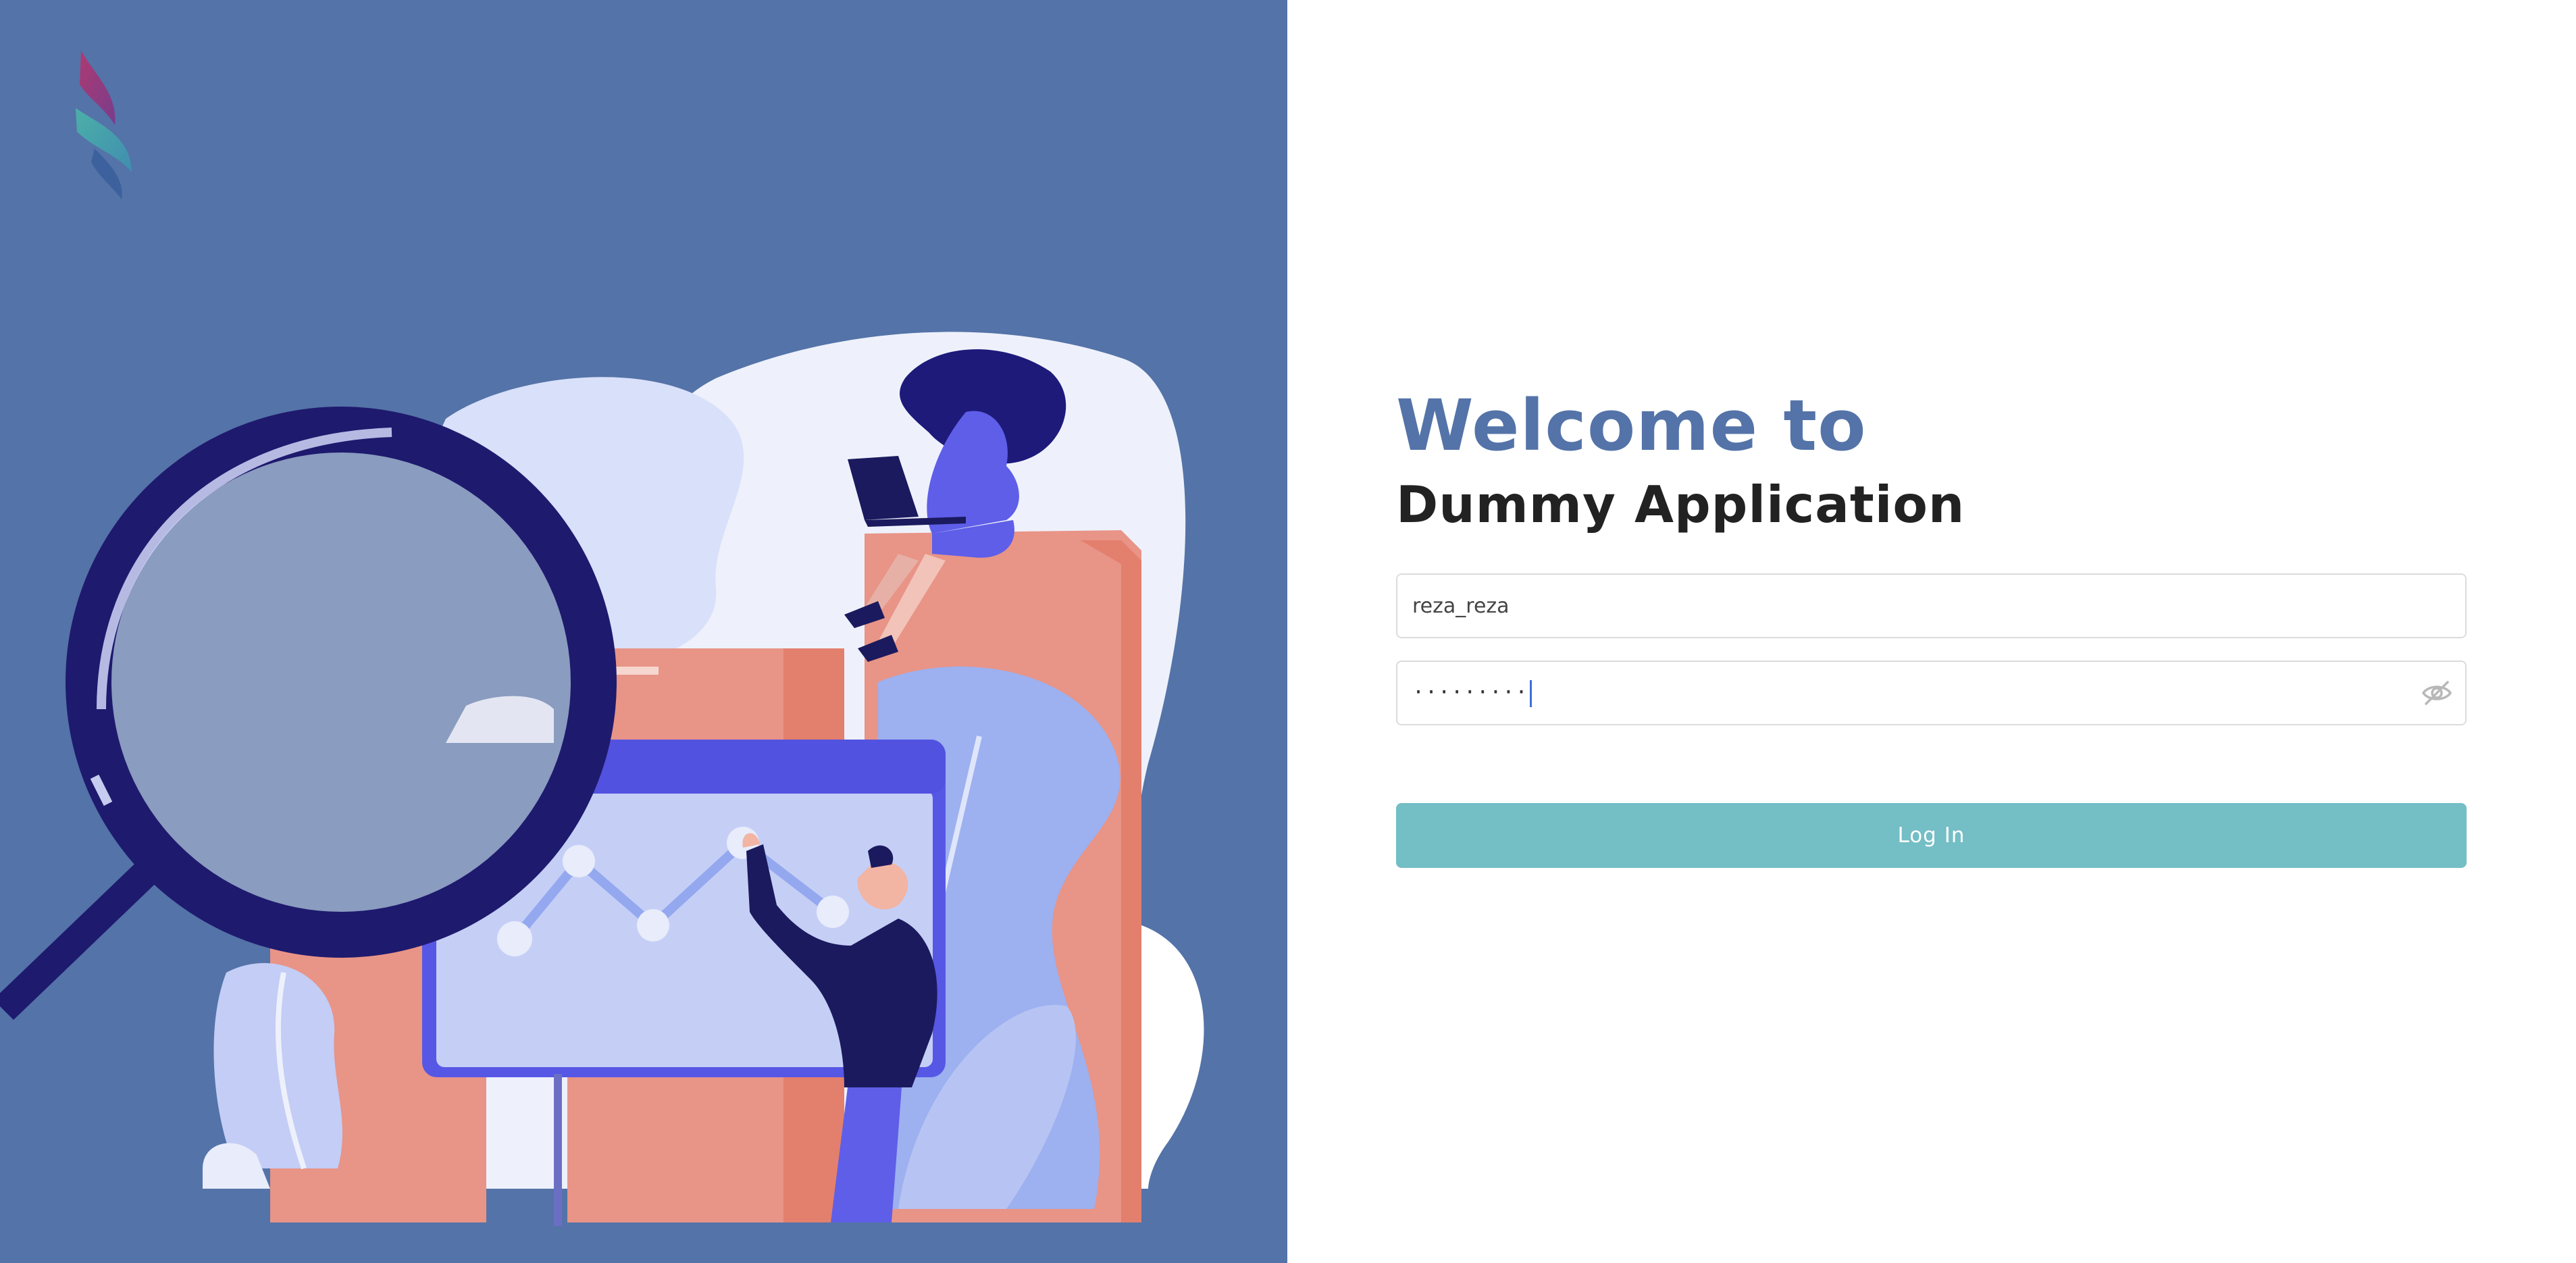  Describe the element at coordinates (2437, 693) in the screenshot. I see `eye-slash-icon` at that location.